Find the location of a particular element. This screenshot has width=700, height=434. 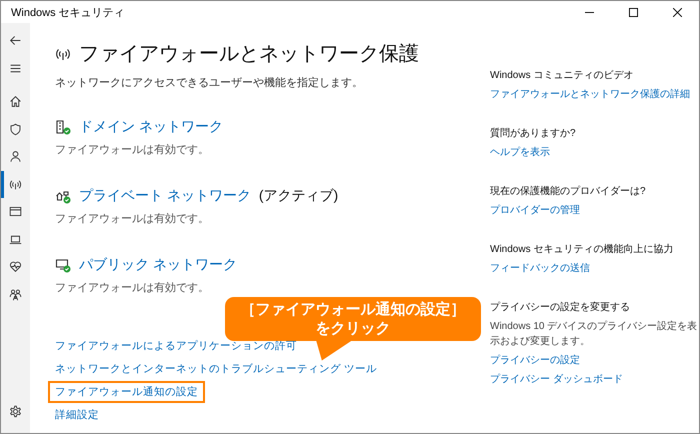

help-link: プライバシーの設定 is located at coordinates (594, 360).